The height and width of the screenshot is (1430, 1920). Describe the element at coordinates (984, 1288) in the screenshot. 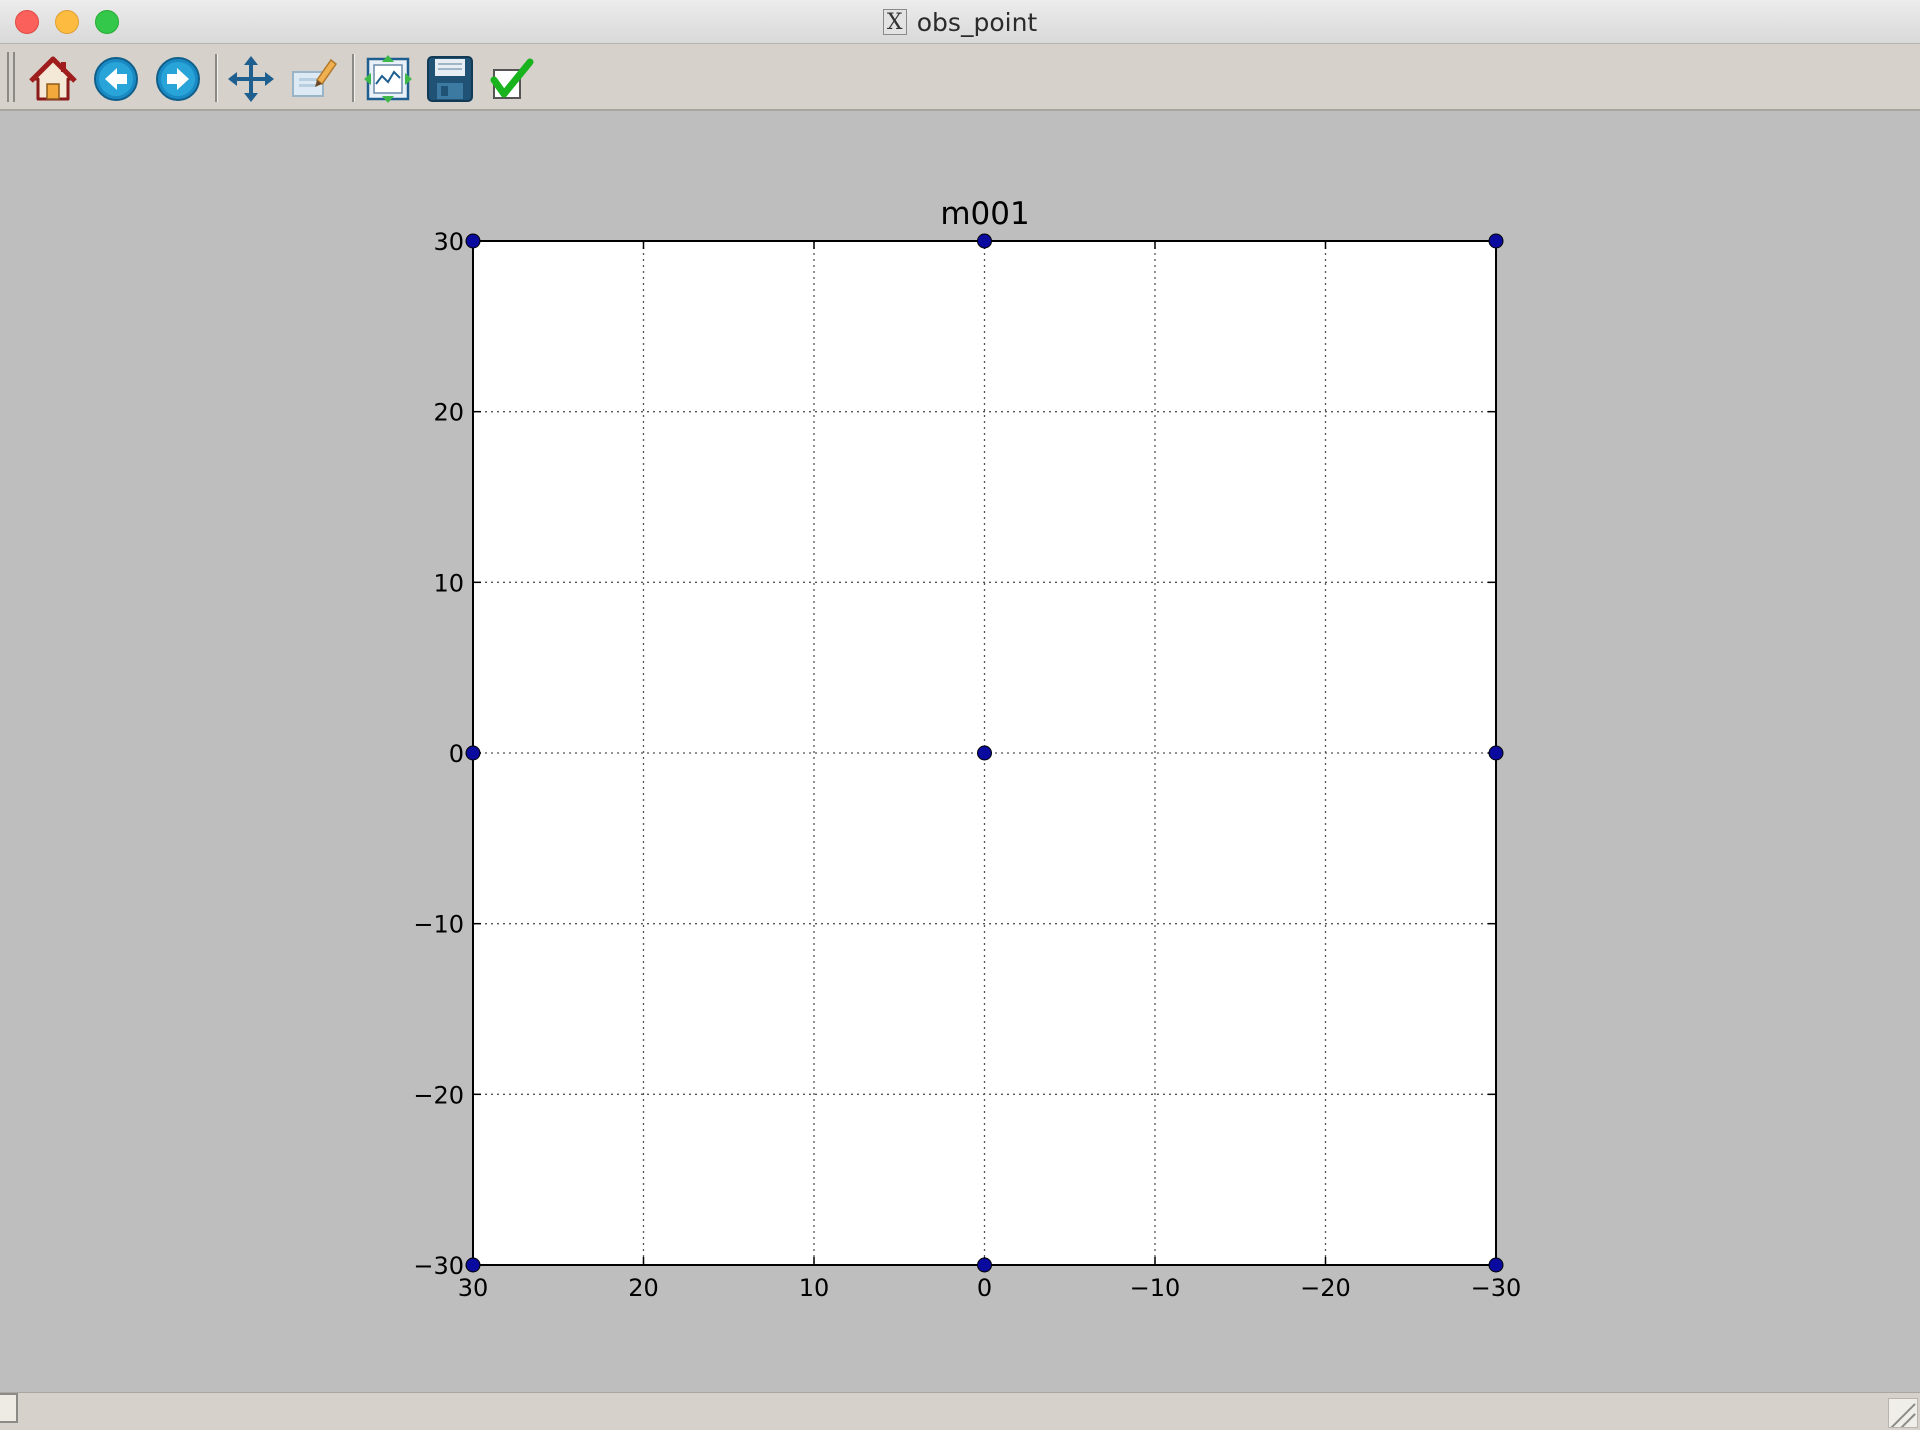

I see `x-tick-label: 0` at that location.